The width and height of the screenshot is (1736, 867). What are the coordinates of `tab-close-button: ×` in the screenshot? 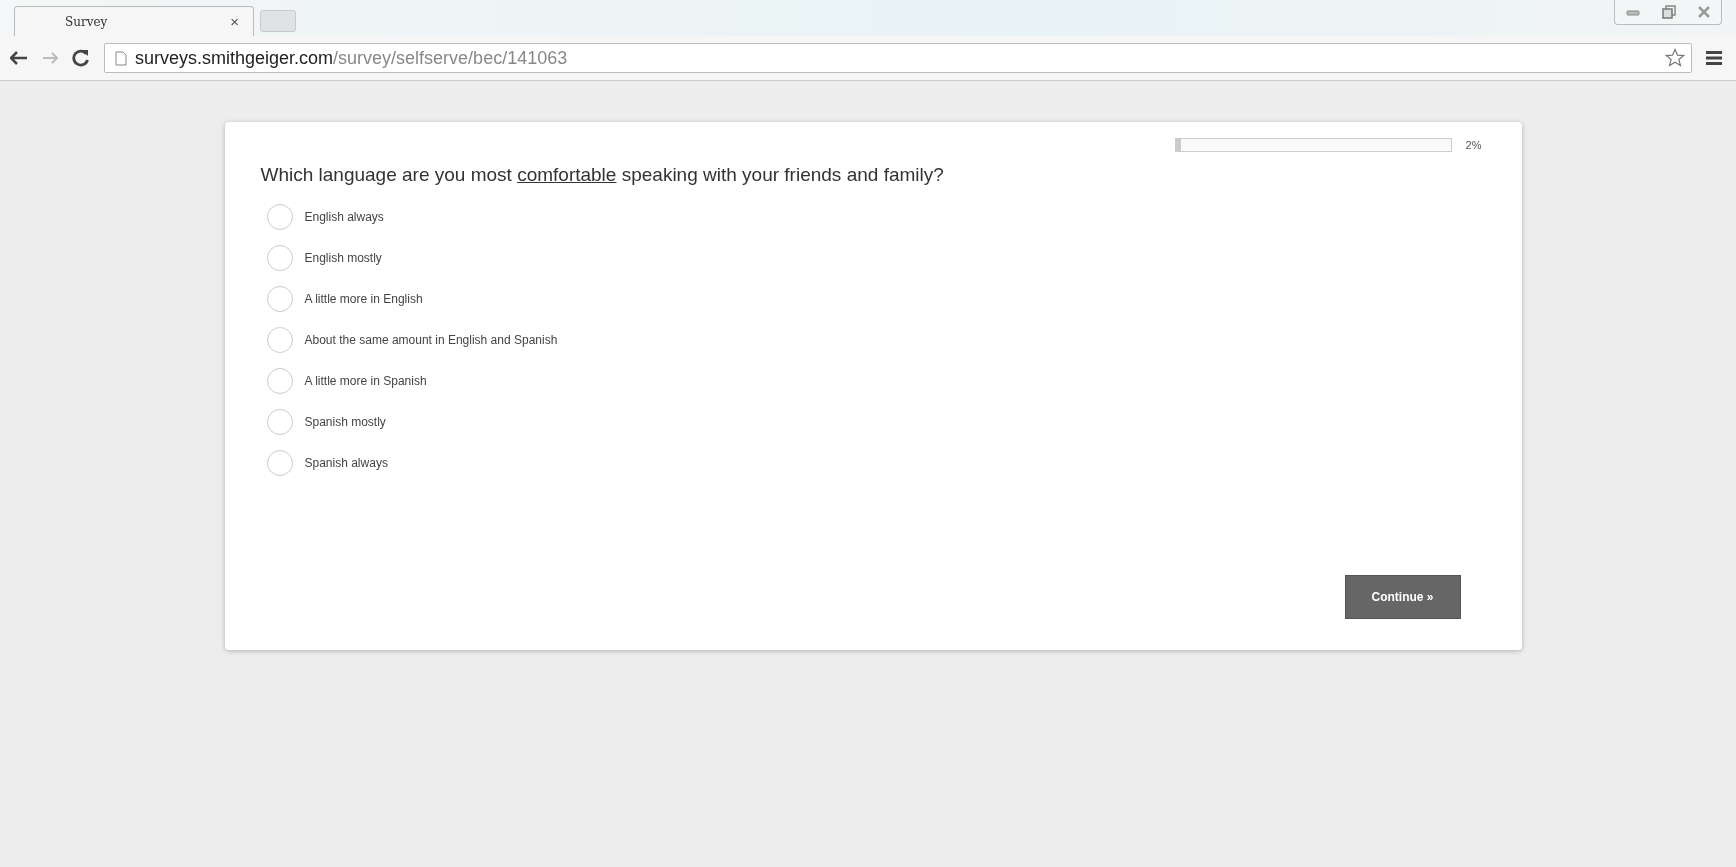 It's located at (234, 21).